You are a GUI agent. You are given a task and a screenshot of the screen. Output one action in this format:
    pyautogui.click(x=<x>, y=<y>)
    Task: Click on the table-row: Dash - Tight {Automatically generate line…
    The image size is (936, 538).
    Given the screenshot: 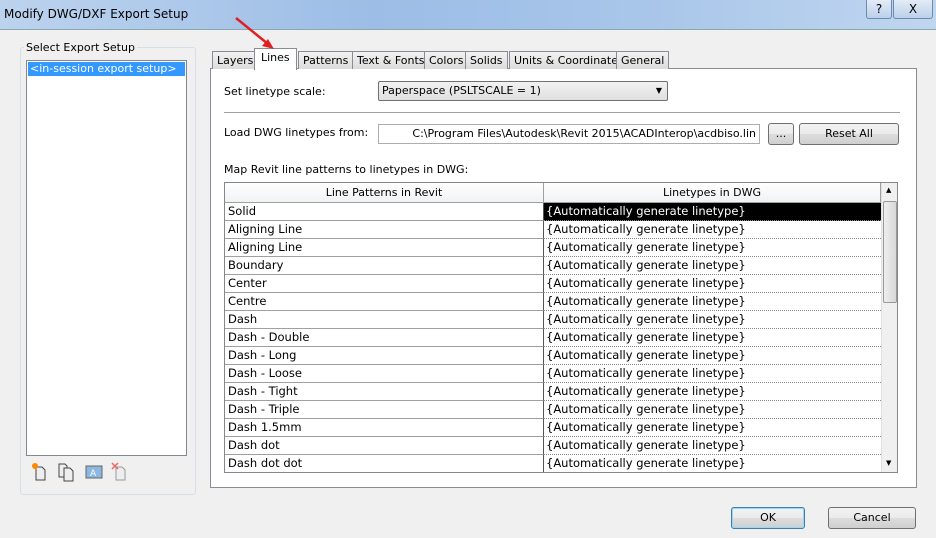 What is the action you would take?
    pyautogui.click(x=553, y=392)
    